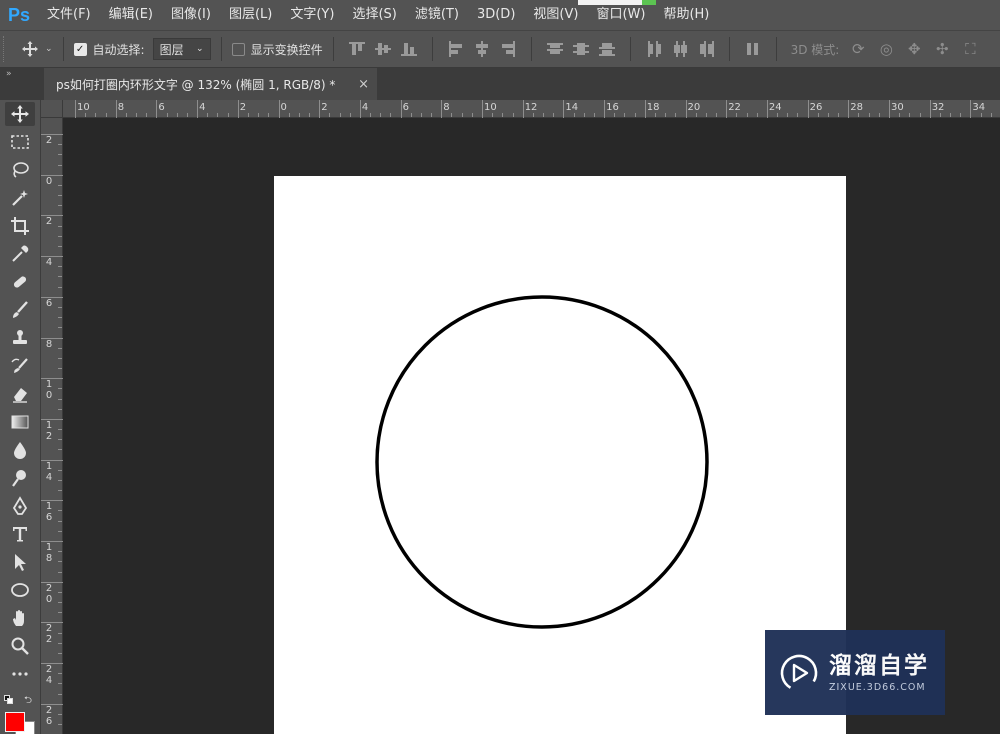 The image size is (1000, 734). I want to click on path-selection-tool, so click(20, 562).